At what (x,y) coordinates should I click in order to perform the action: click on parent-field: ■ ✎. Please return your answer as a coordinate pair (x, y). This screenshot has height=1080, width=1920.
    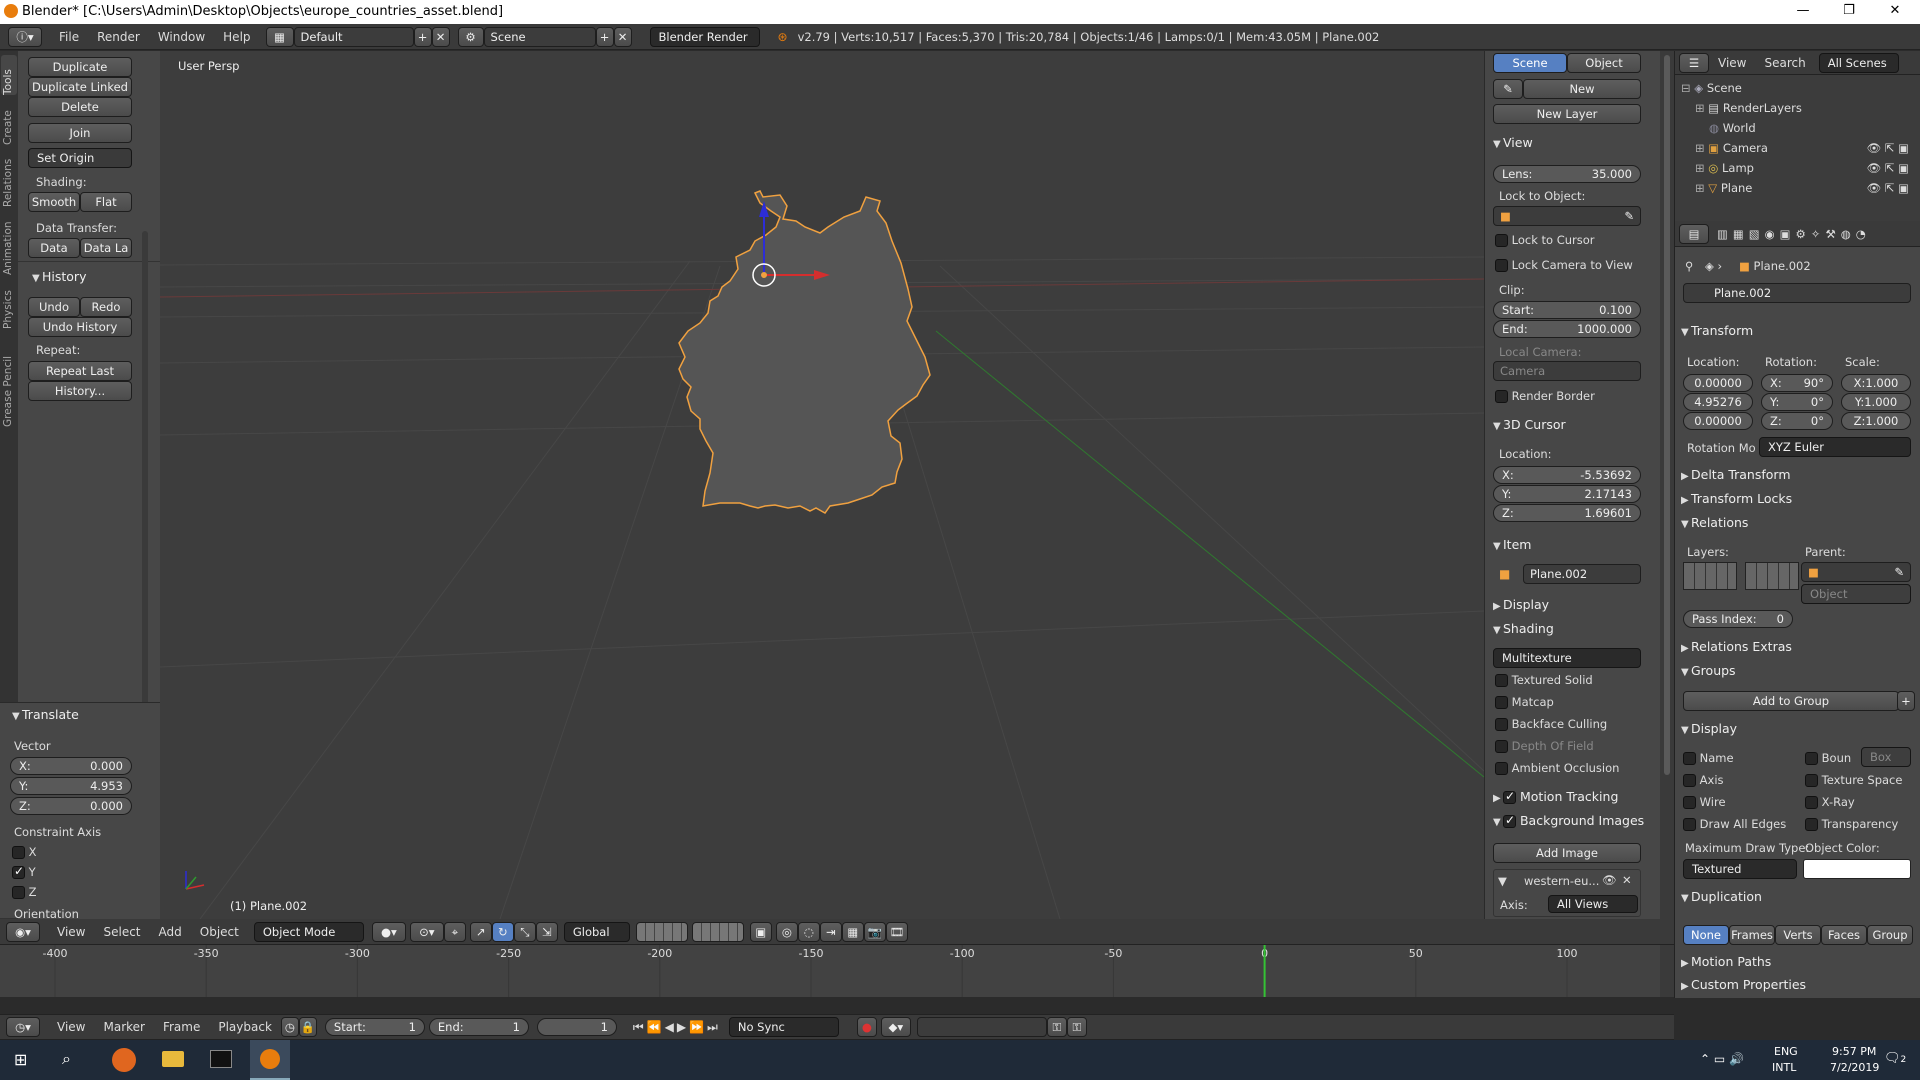
    Looking at the image, I should click on (1856, 572).